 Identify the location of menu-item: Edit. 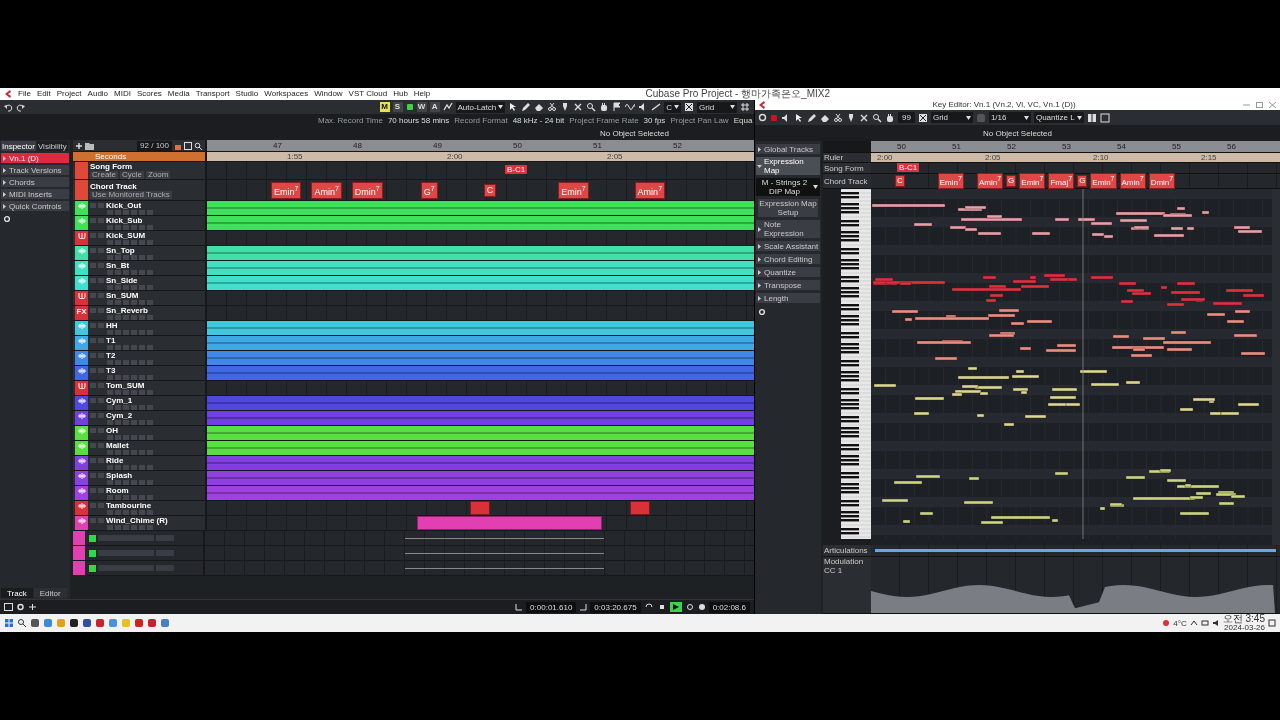
(43, 94).